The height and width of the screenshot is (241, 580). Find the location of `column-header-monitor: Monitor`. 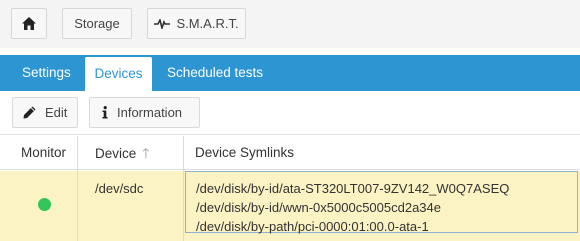

column-header-monitor: Monitor is located at coordinates (43, 153).